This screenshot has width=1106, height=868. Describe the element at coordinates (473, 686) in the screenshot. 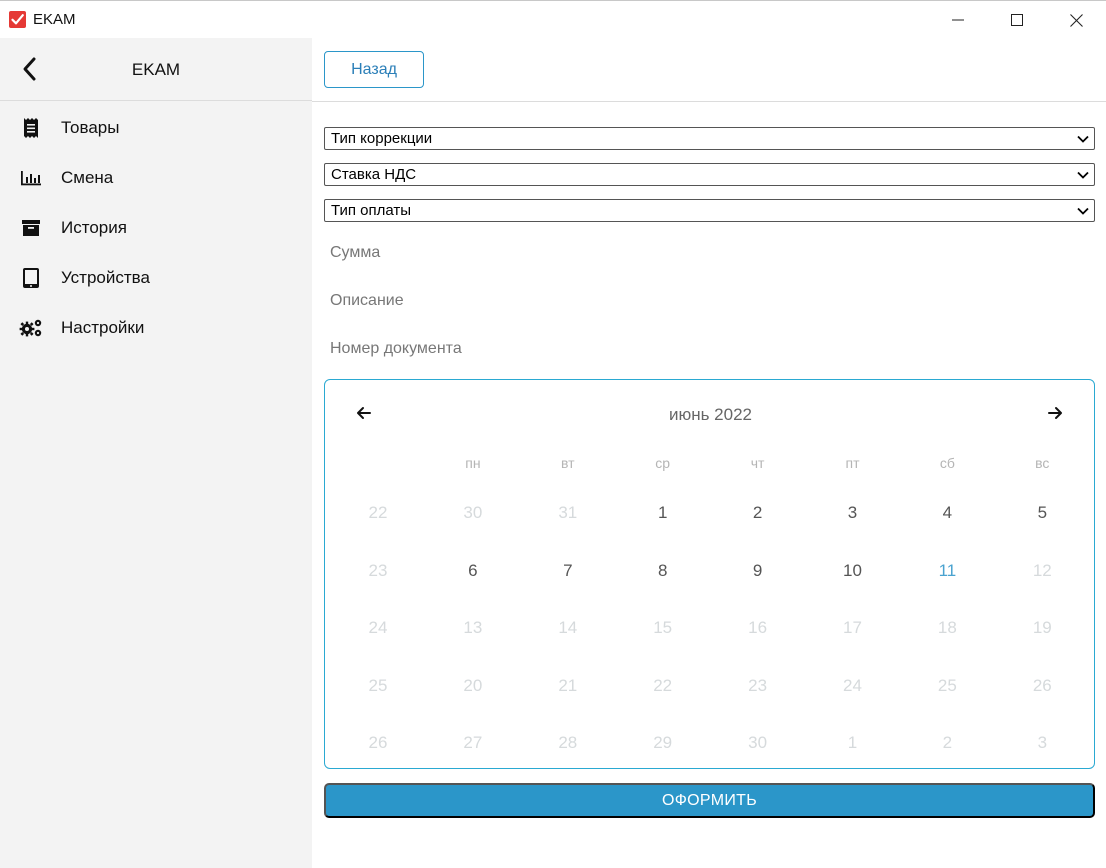

I see `calendar-day: 20` at that location.